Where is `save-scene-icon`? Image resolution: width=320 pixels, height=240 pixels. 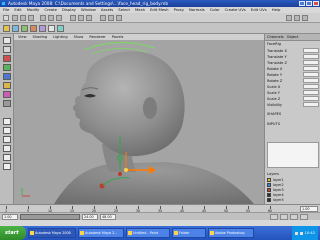
save-scene-icon is located at coordinates (31, 18).